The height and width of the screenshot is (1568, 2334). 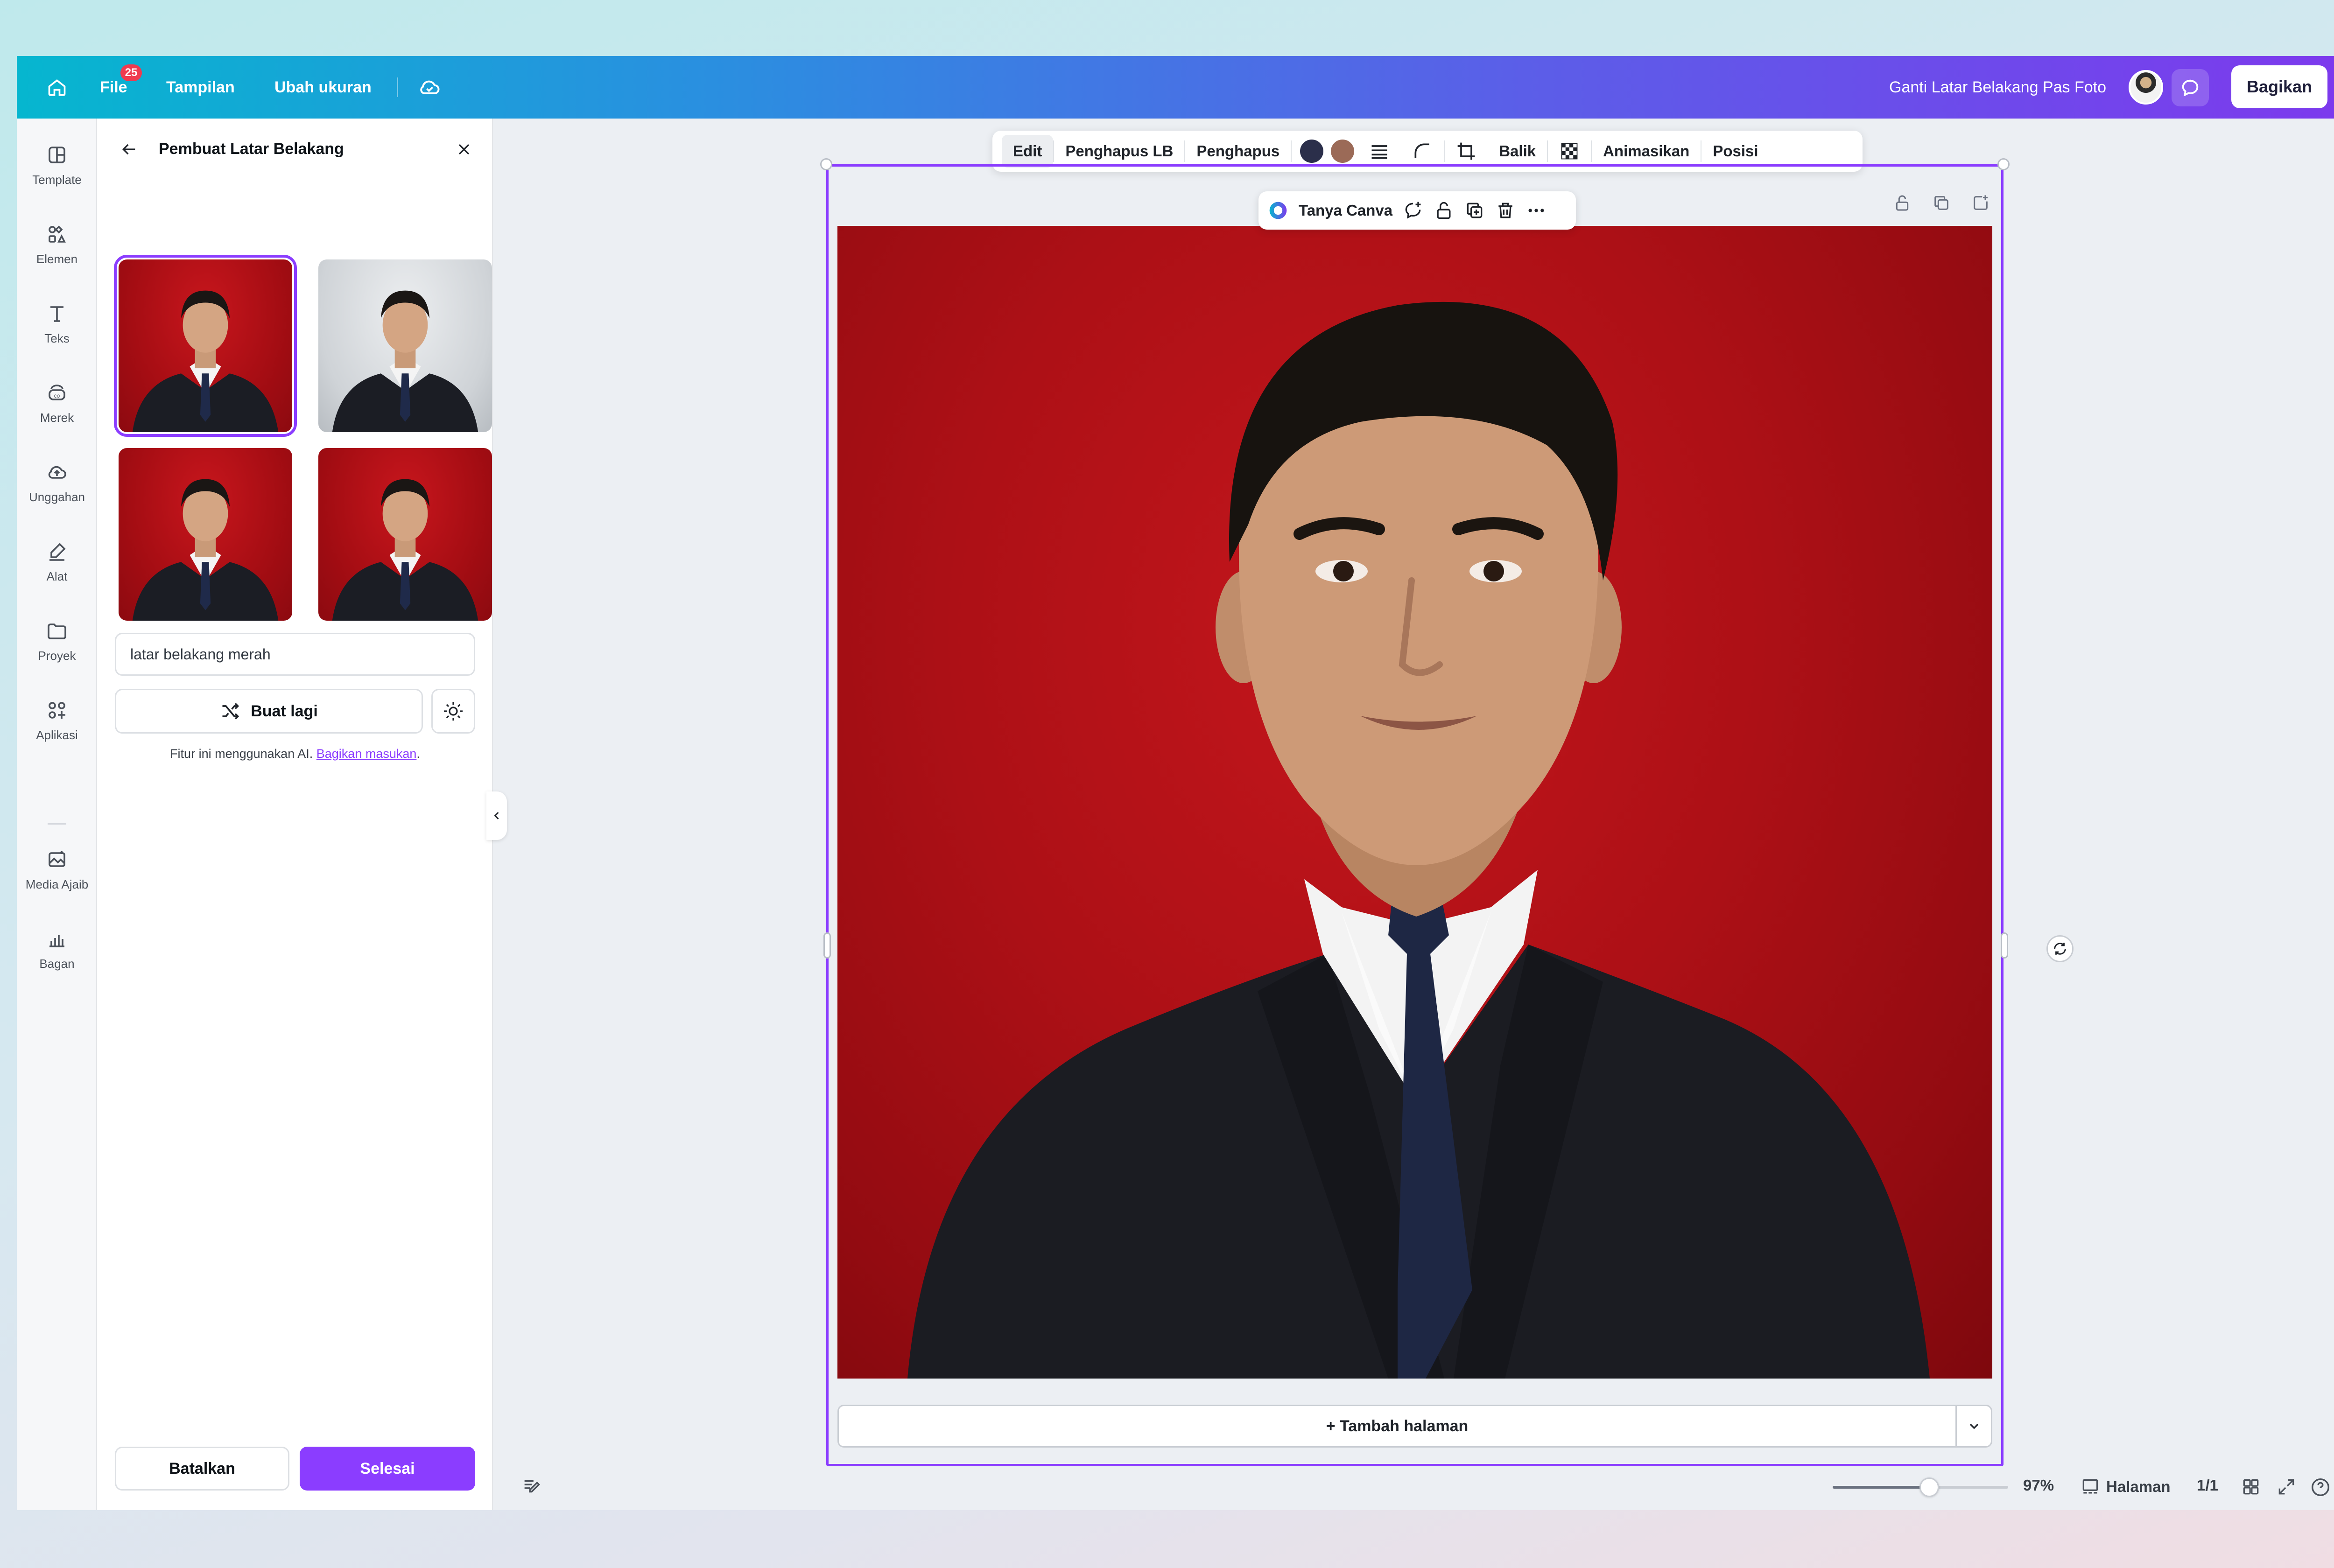 I want to click on draw-tool-icon, so click(x=57, y=552).